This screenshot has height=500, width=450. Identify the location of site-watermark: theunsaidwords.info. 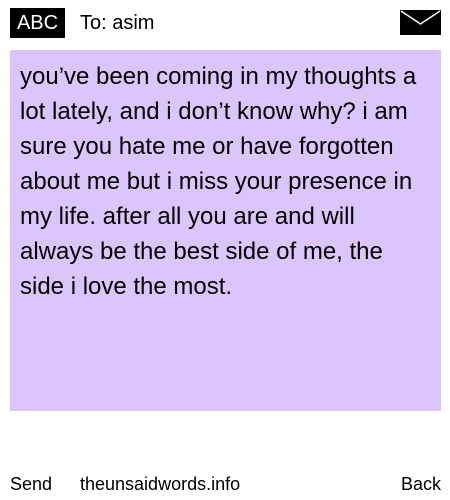
(160, 484).